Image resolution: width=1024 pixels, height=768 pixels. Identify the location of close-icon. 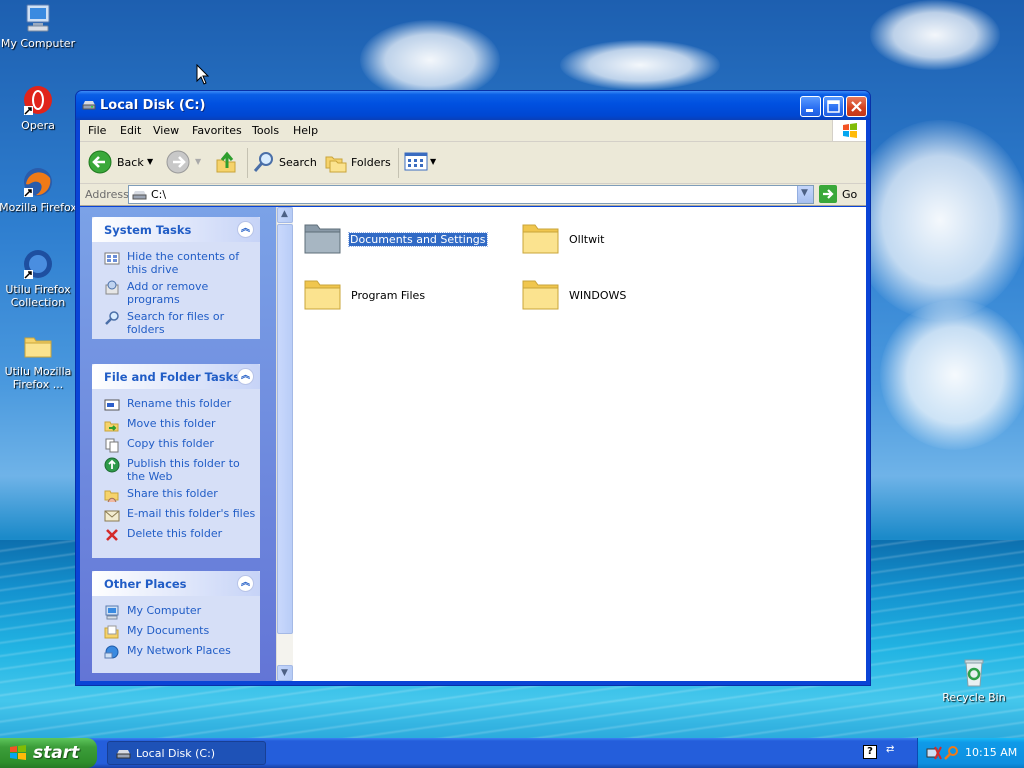
(856, 106).